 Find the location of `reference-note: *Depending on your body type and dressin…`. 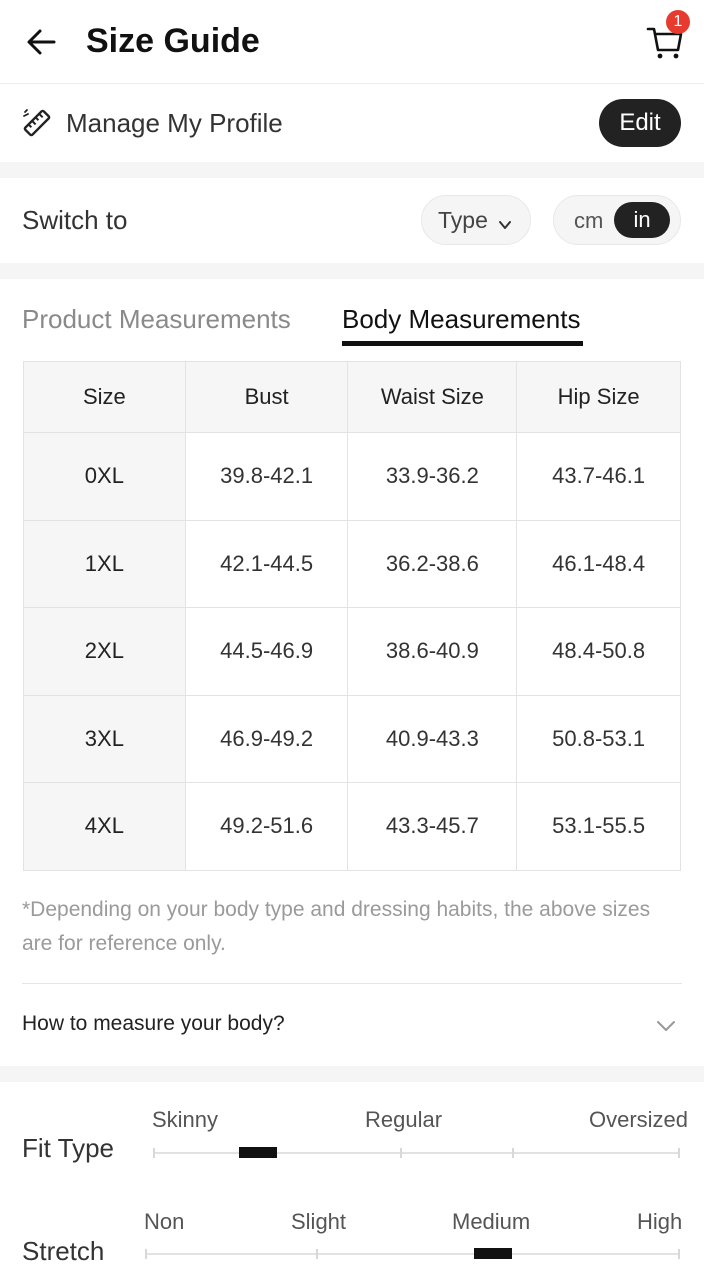

reference-note: *Depending on your body type and dressin… is located at coordinates (336, 926).